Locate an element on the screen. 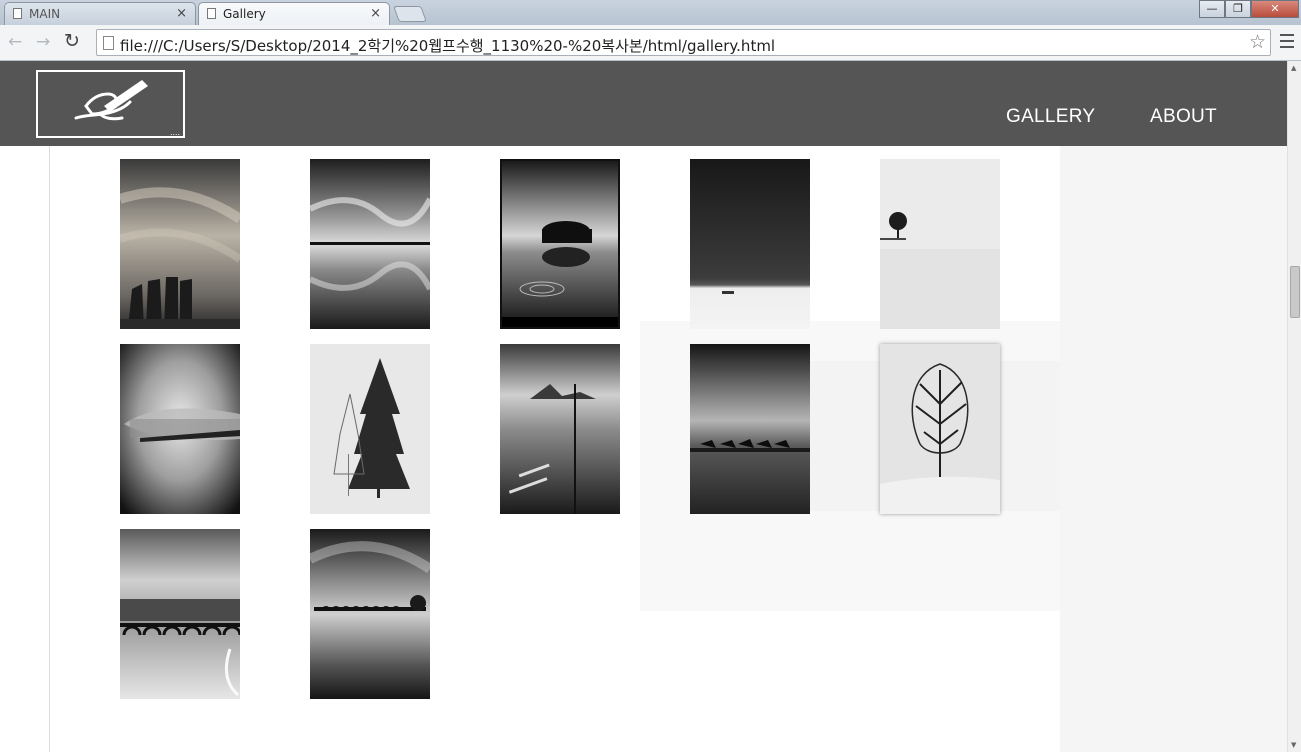 The height and width of the screenshot is (752, 1301). nav-gallery: GALLERY is located at coordinates (1050, 117).